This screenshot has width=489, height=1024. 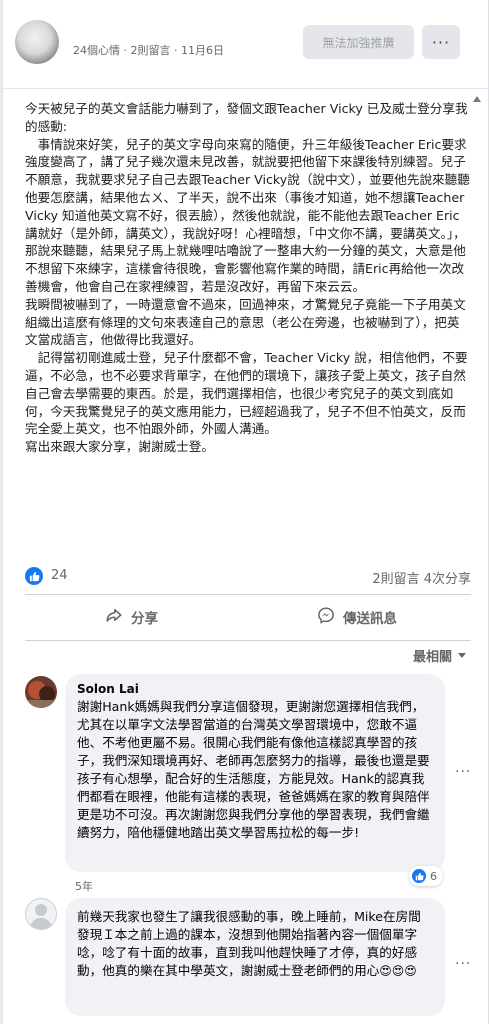 I want to click on scroll-up-icon, so click(x=477, y=99).